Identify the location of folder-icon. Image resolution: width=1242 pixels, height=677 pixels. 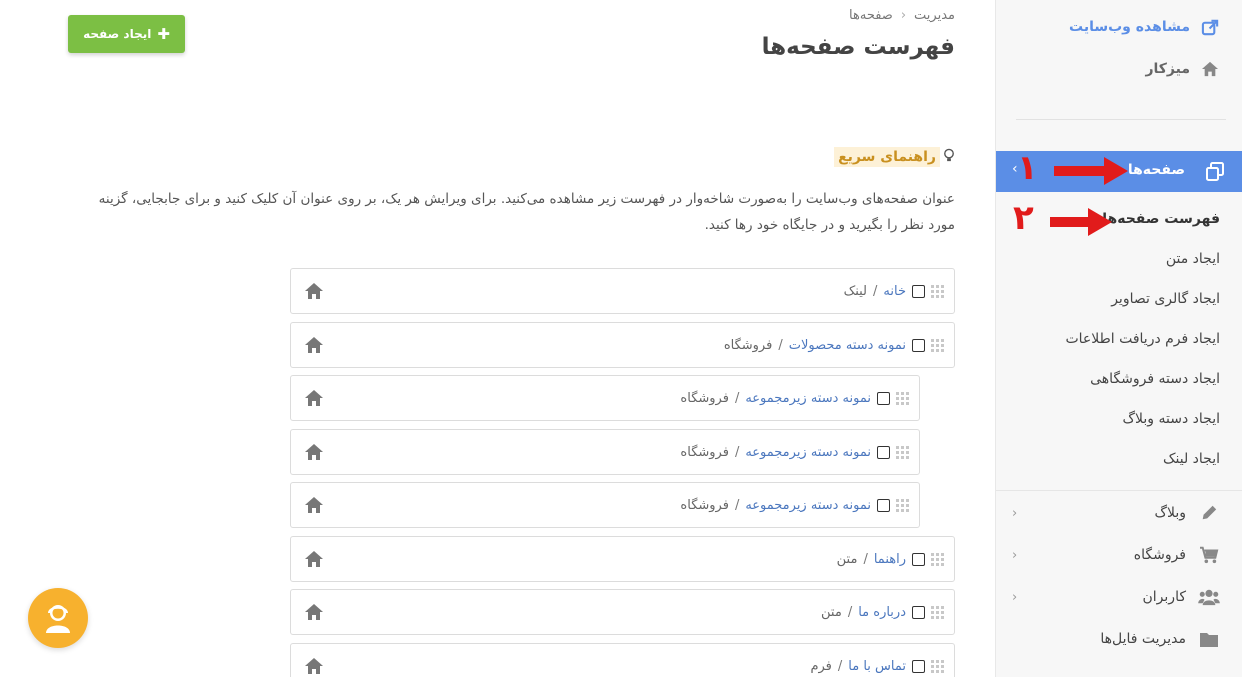
(1209, 639).